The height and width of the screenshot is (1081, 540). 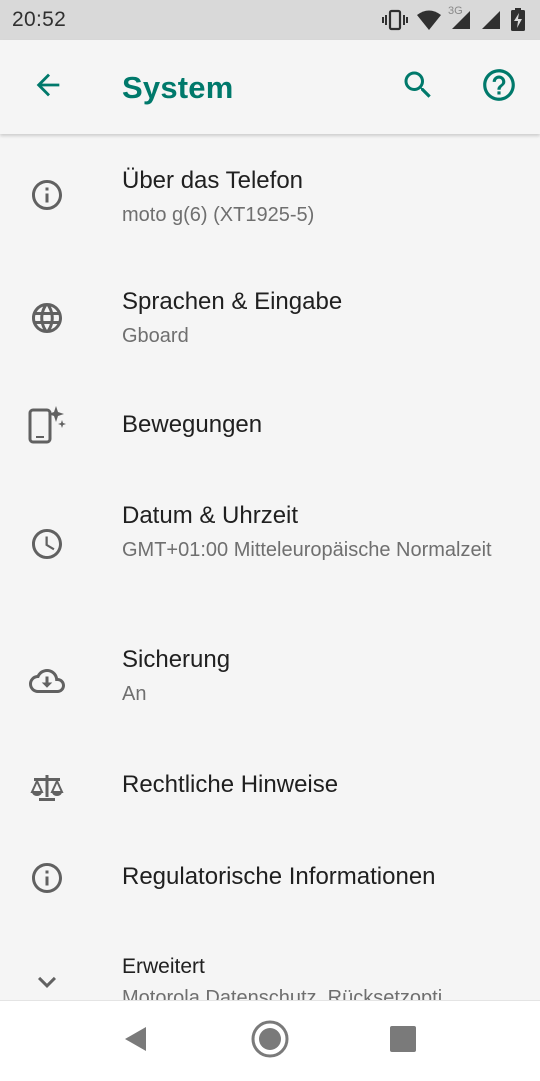 I want to click on search-button, so click(x=418, y=87).